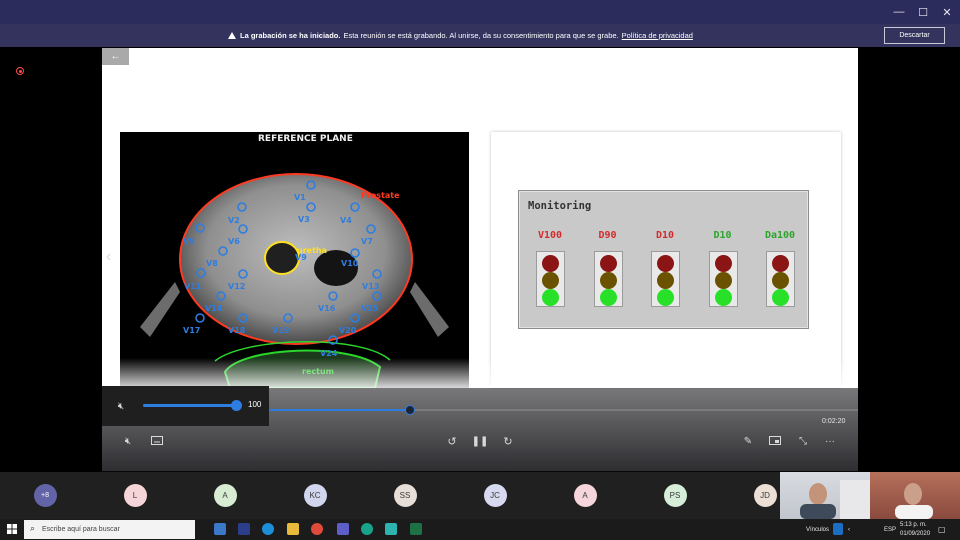 This screenshot has width=960, height=540. What do you see at coordinates (304, 219) in the screenshot?
I see `us-label-v3: V3` at bounding box center [304, 219].